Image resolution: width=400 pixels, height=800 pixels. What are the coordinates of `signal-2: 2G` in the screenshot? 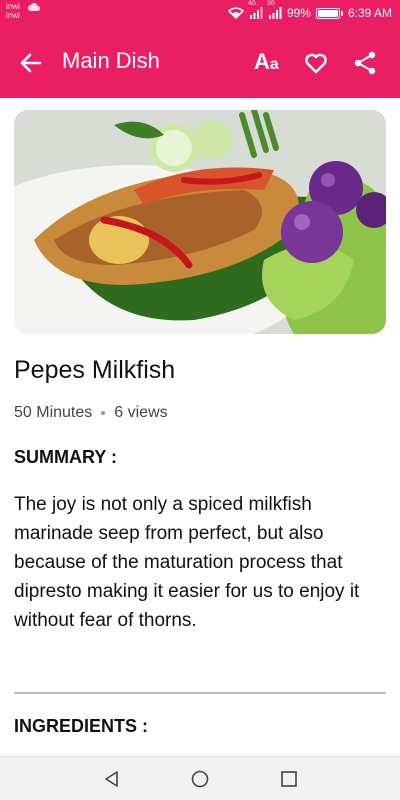 It's located at (274, 10).